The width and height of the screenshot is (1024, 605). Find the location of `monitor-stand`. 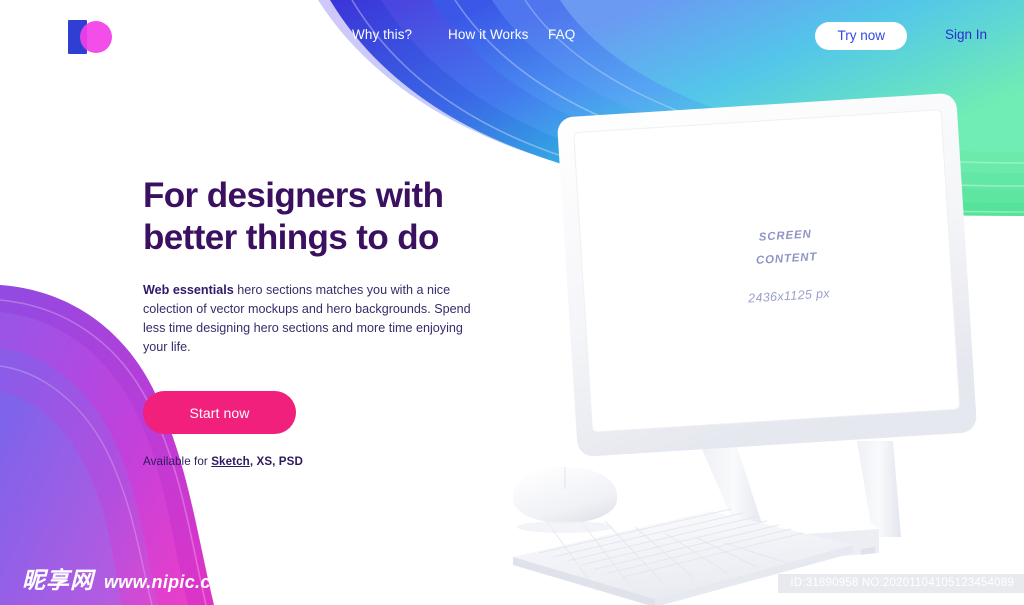

monitor-stand is located at coordinates (801, 490).